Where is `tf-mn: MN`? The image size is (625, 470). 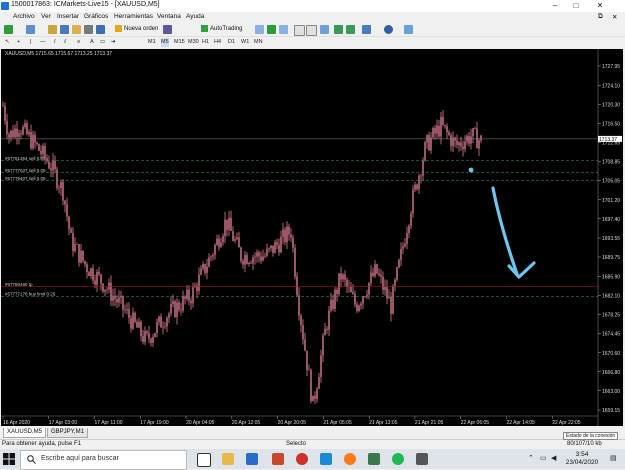
tf-mn: MN is located at coordinates (258, 42).